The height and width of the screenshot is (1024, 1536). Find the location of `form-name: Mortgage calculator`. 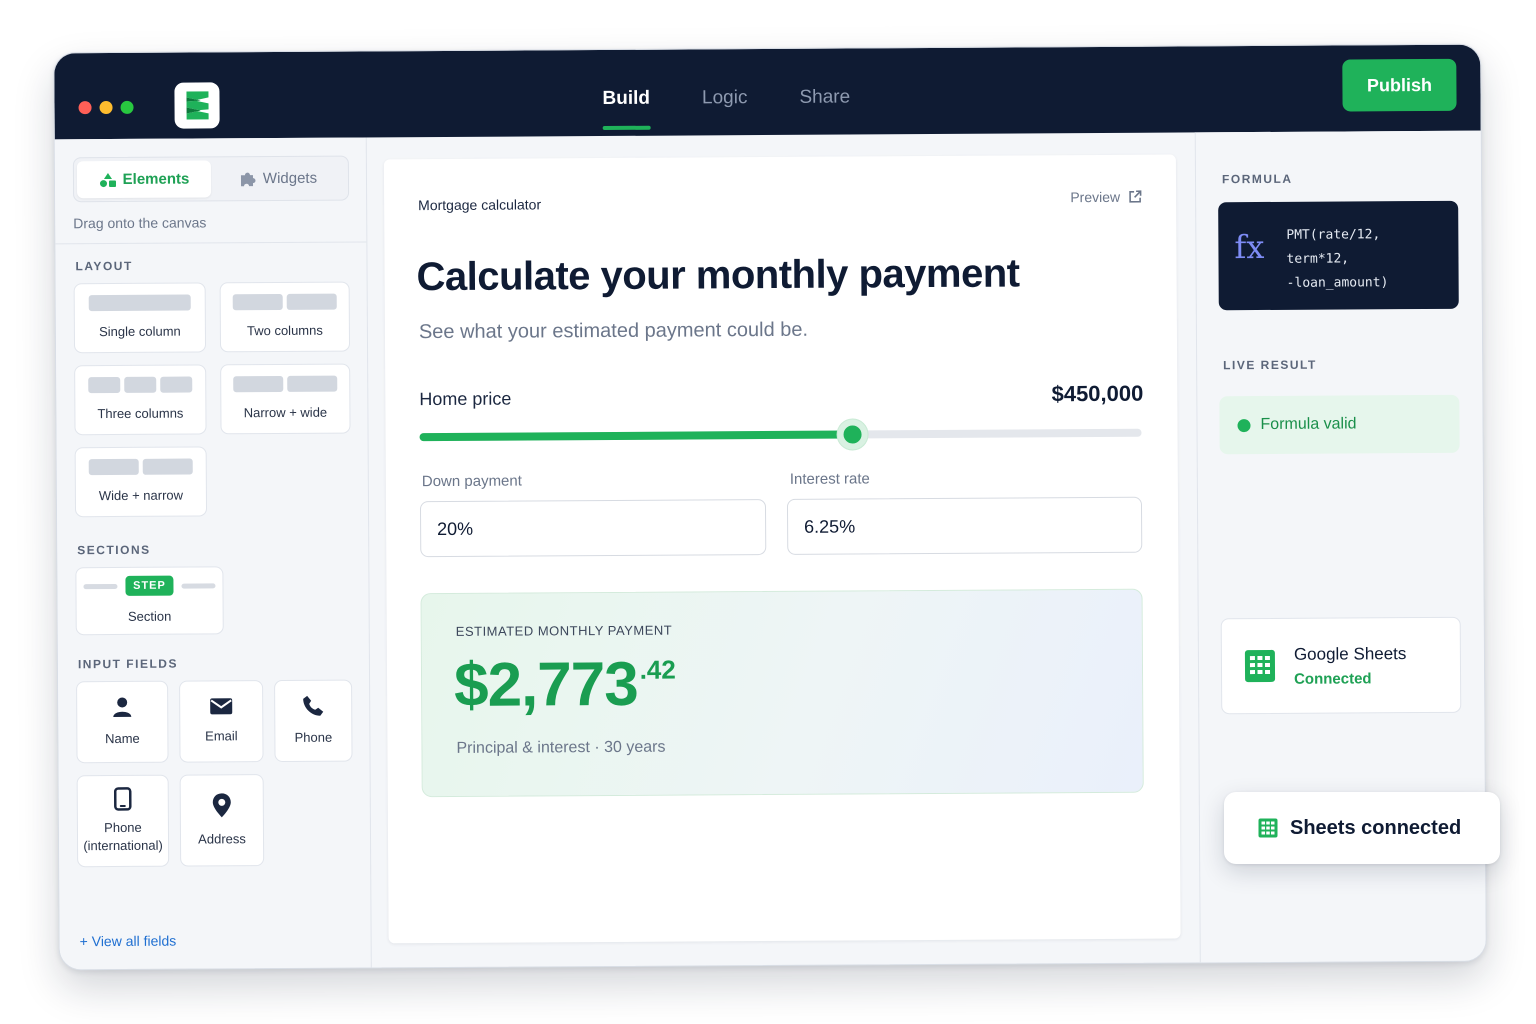

form-name: Mortgage calculator is located at coordinates (480, 205).